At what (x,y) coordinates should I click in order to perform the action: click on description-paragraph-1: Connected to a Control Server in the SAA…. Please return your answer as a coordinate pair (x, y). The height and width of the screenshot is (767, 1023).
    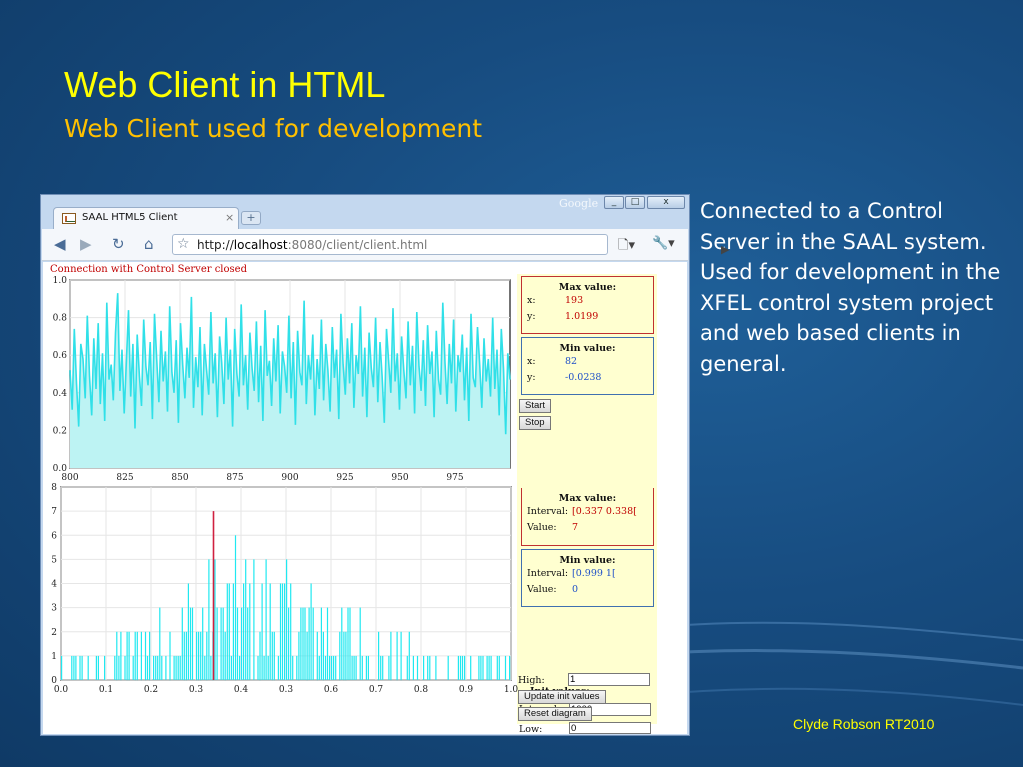
    Looking at the image, I should click on (843, 226).